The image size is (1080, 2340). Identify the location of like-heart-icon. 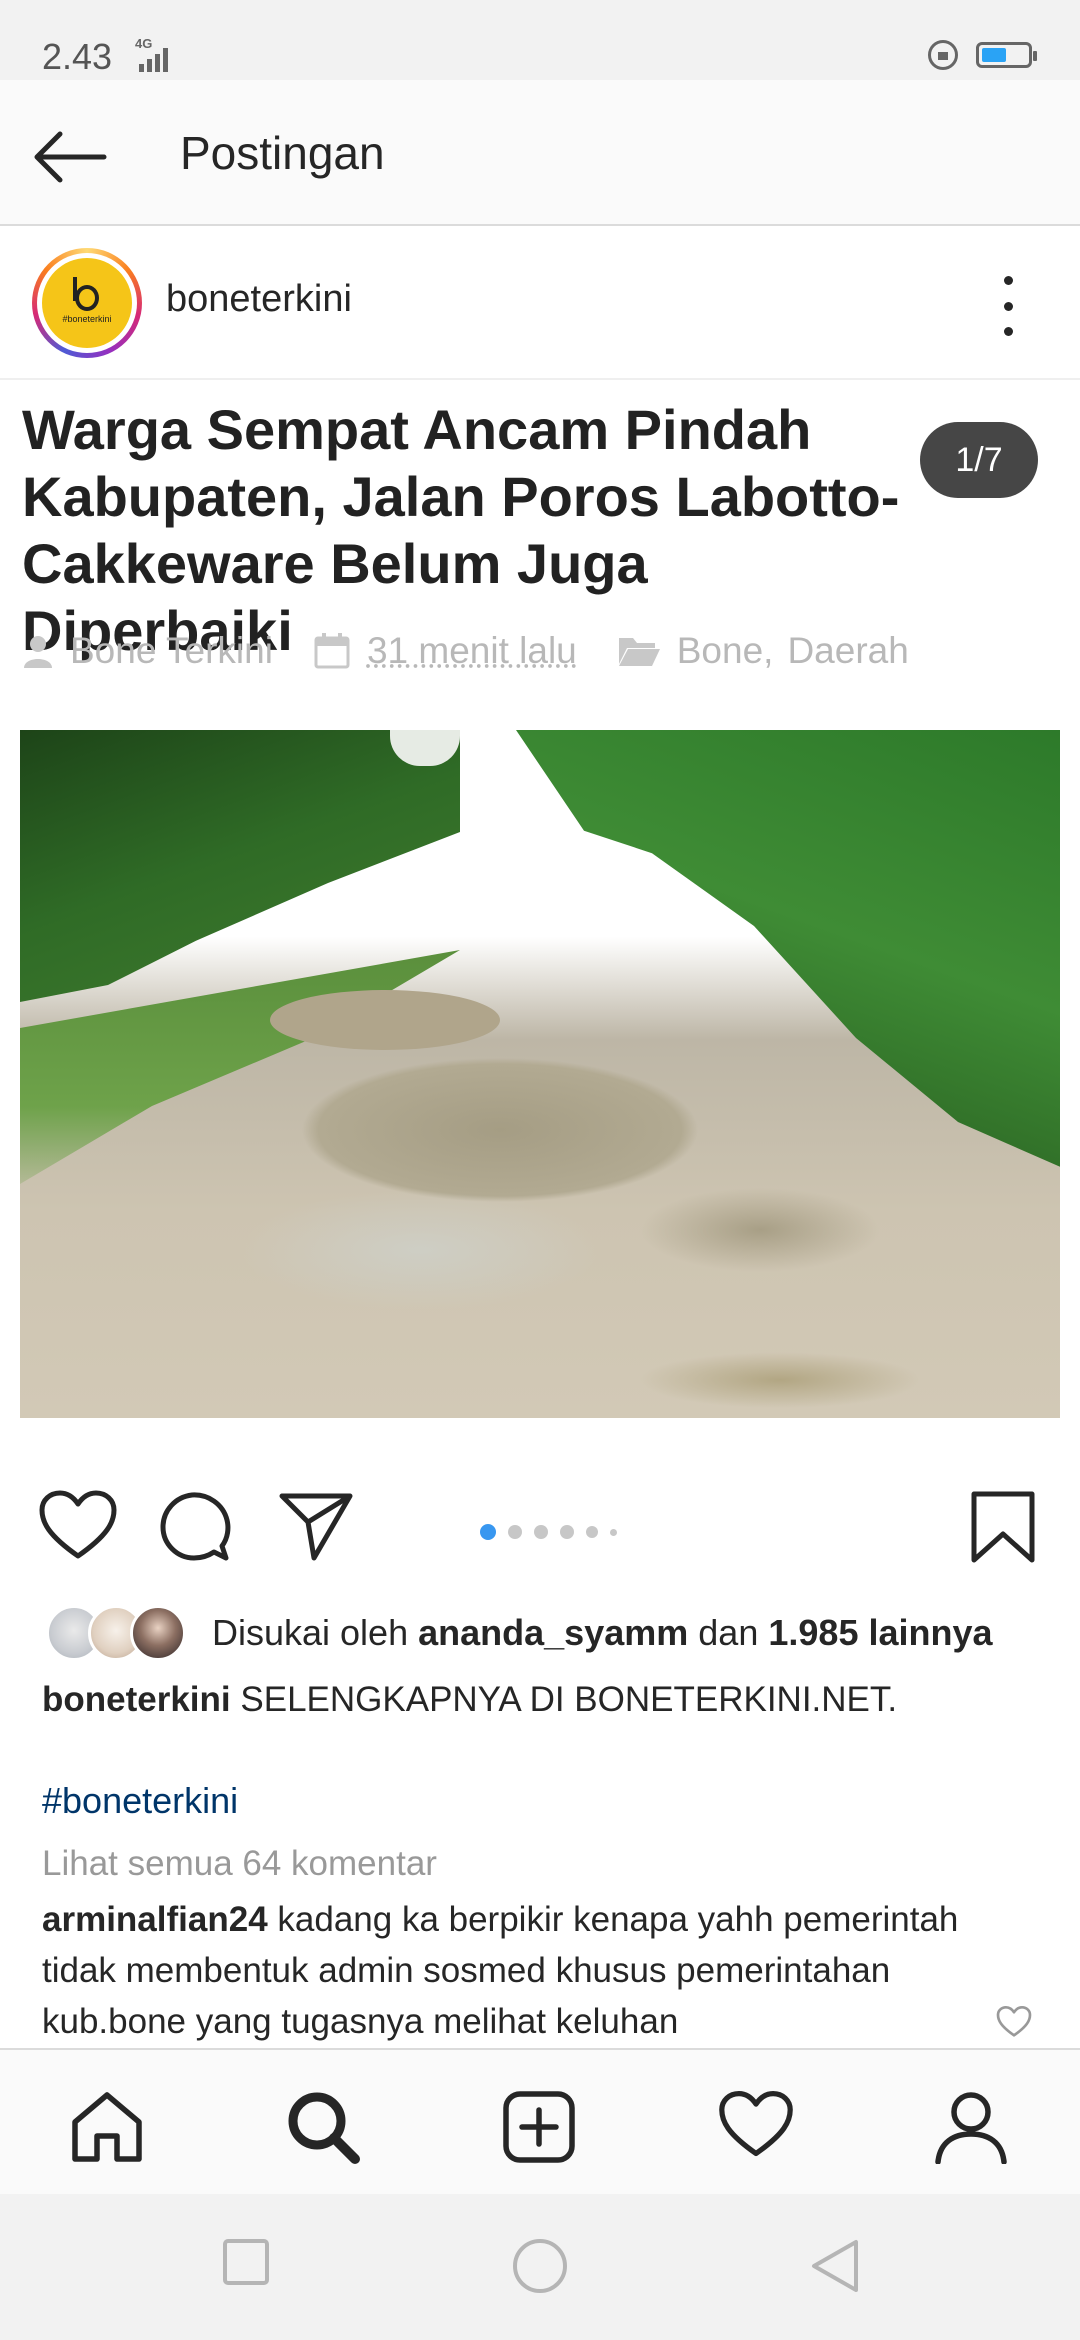
(78, 1526).